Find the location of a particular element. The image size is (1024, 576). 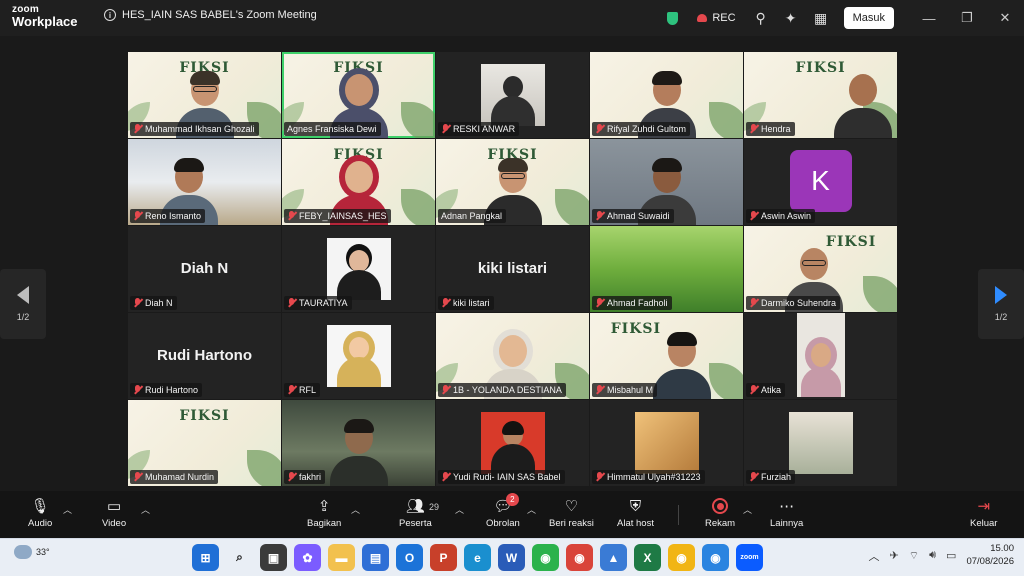

chrome-icon: ◉ is located at coordinates (545, 557).